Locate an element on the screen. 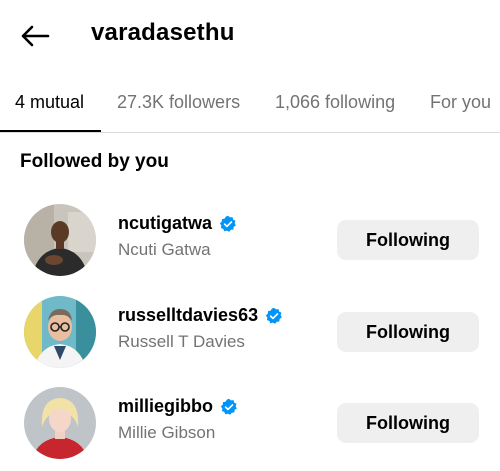  page-title: varadasethu is located at coordinates (163, 32).